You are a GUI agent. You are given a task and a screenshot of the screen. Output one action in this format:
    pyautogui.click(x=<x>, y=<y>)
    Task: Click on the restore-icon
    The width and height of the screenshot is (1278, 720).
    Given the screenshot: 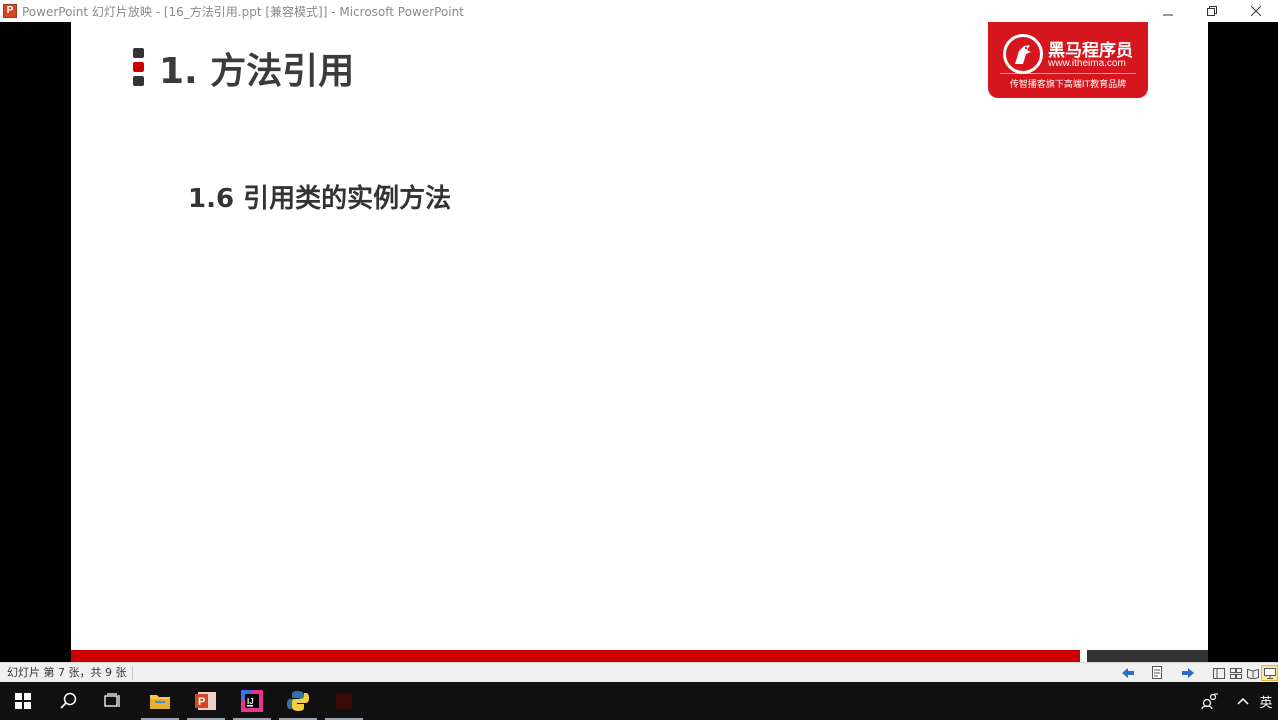 What is the action you would take?
    pyautogui.click(x=1212, y=11)
    